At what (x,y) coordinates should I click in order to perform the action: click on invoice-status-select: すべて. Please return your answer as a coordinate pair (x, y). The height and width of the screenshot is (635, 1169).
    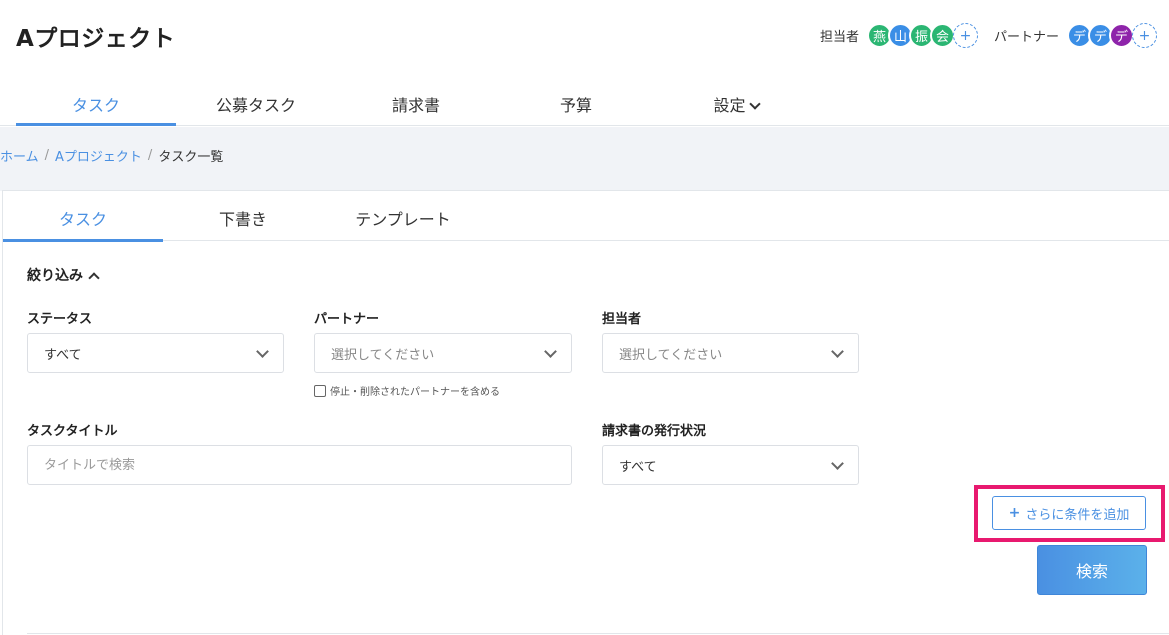
    Looking at the image, I should click on (730, 465).